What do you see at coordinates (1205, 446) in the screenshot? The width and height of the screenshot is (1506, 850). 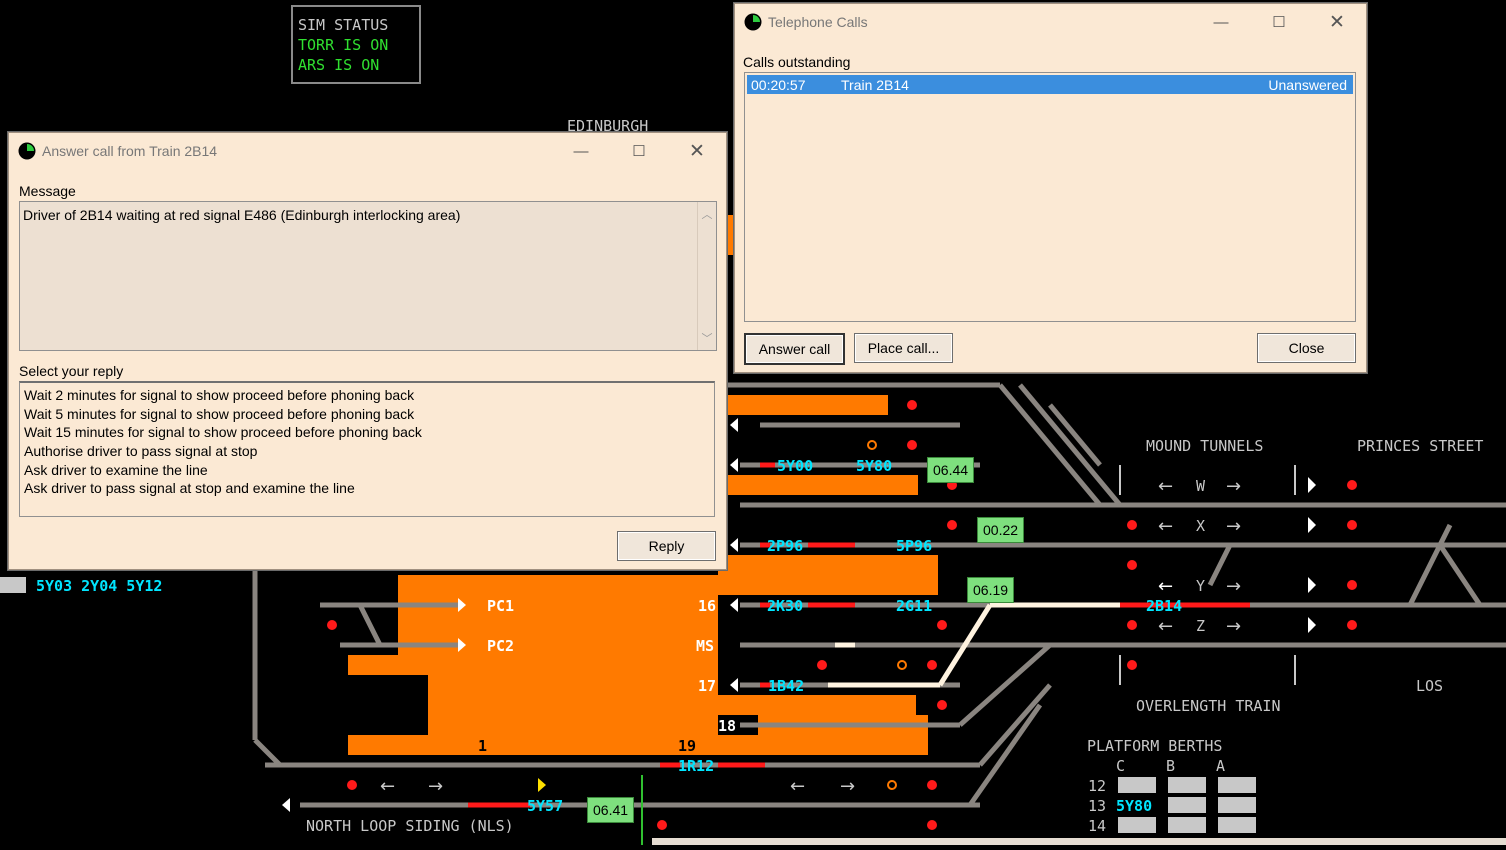 I see `label-mound-tunnels: MOUND TUNNELS` at bounding box center [1205, 446].